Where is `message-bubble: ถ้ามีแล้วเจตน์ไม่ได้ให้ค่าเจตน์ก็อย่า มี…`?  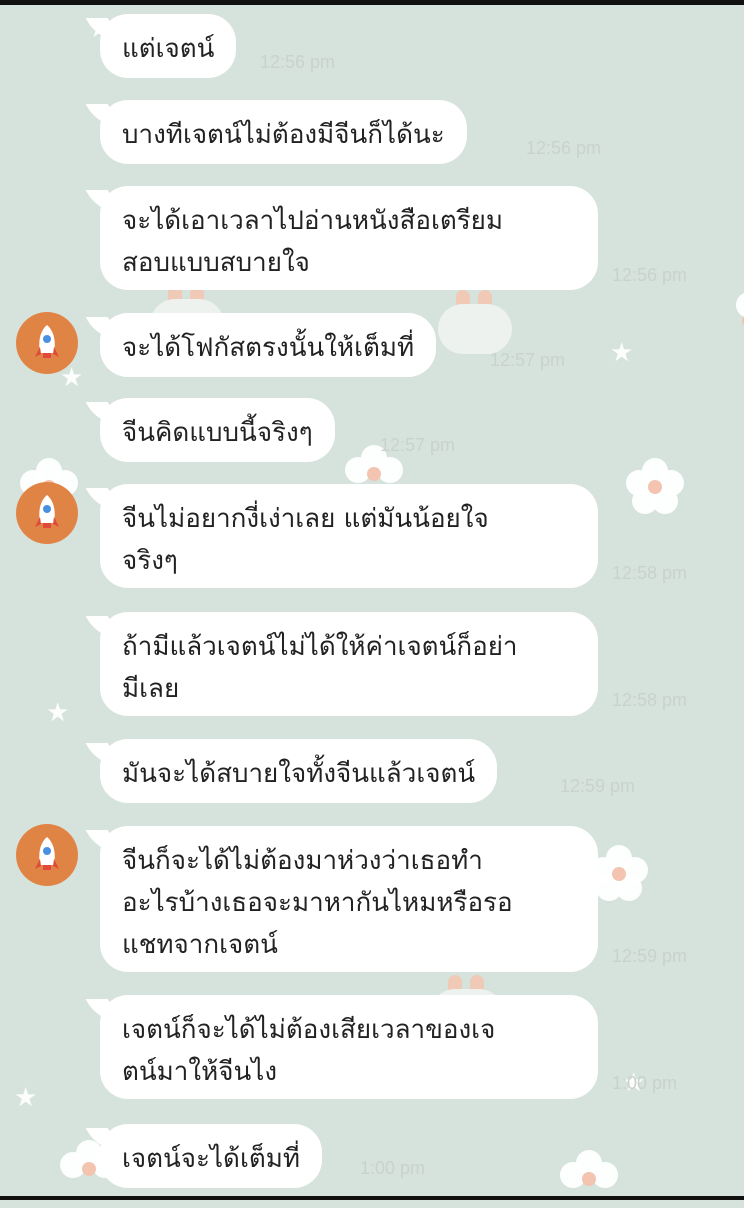 message-bubble: ถ้ามีแล้วเจตน์ไม่ได้ให้ค่าเจตน์ก็อย่า มี… is located at coordinates (349, 664).